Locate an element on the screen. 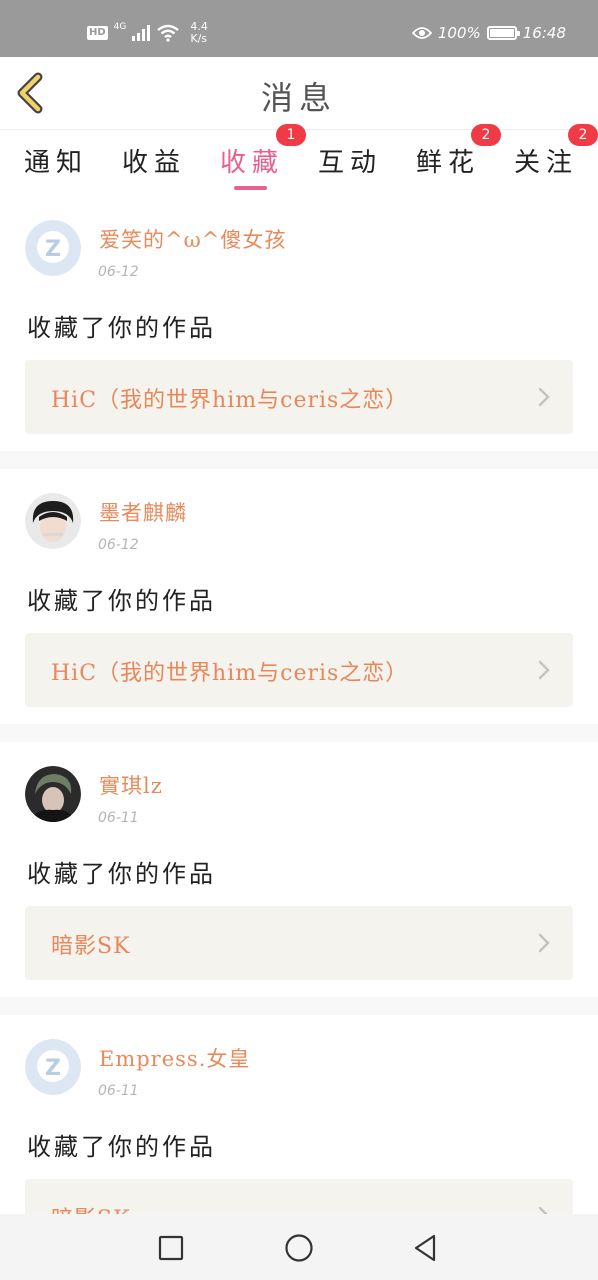 This screenshot has width=598, height=1280. header-bar: 消息 is located at coordinates (299, 93).